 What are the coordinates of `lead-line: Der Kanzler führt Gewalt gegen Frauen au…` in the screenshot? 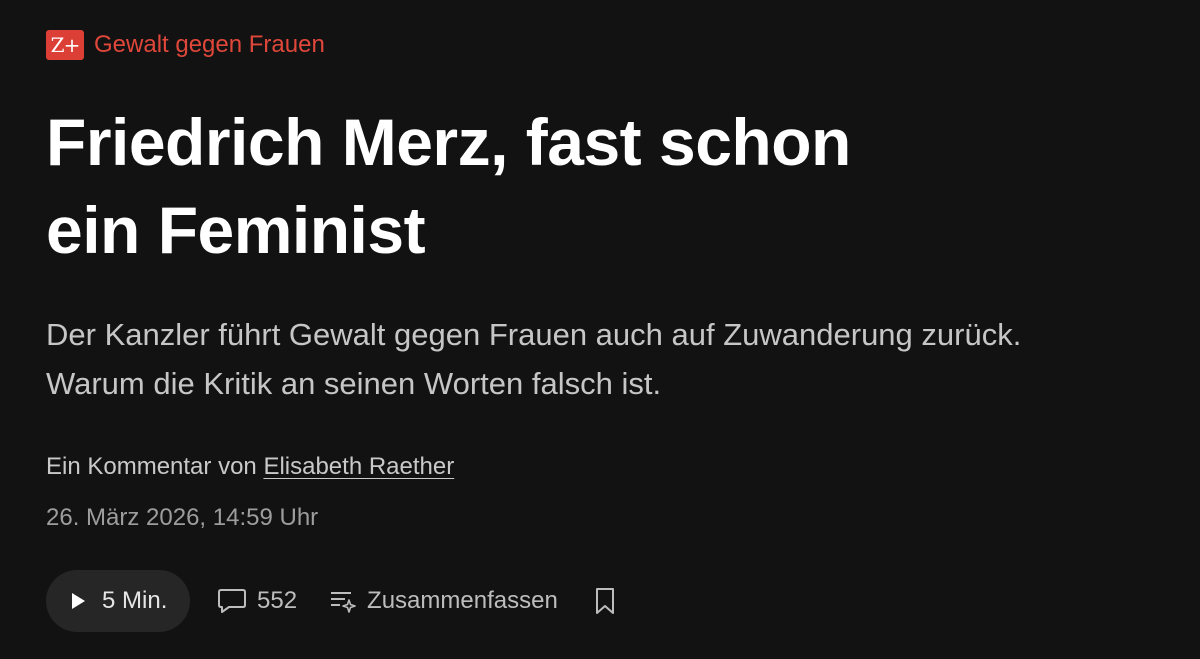 It's located at (534, 334).